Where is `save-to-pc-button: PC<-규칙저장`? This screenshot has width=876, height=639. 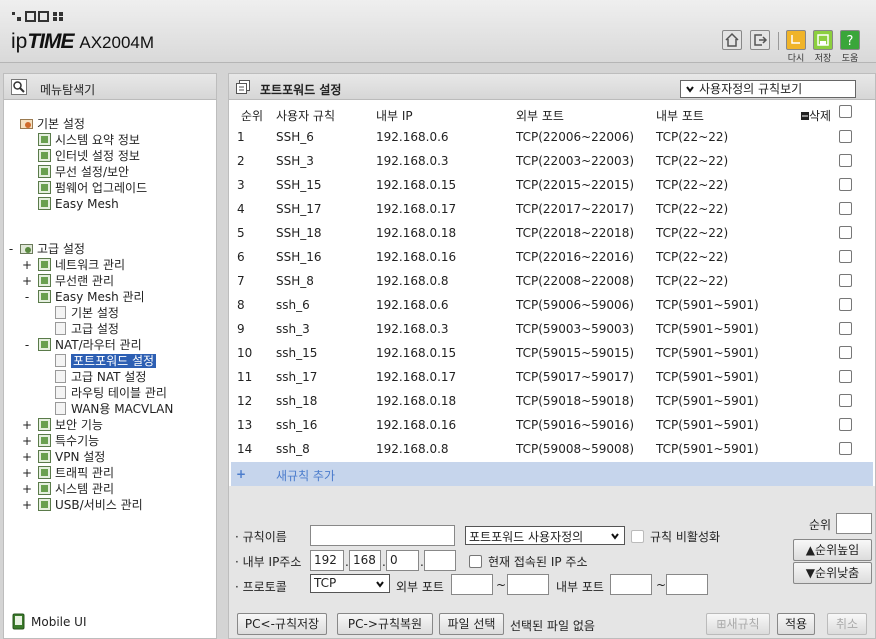 save-to-pc-button: PC<-규칙저장 is located at coordinates (282, 624).